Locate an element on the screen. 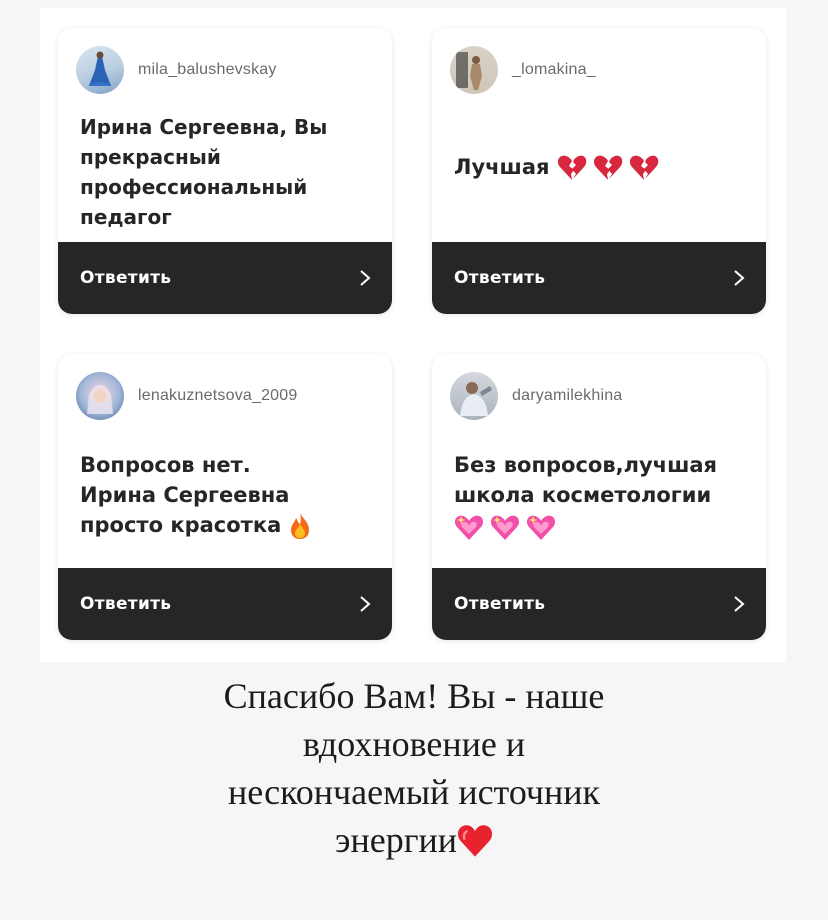 The height and width of the screenshot is (920, 828). reply-card-2: _lomakina_ Лучшая Ответить is located at coordinates (599, 171).